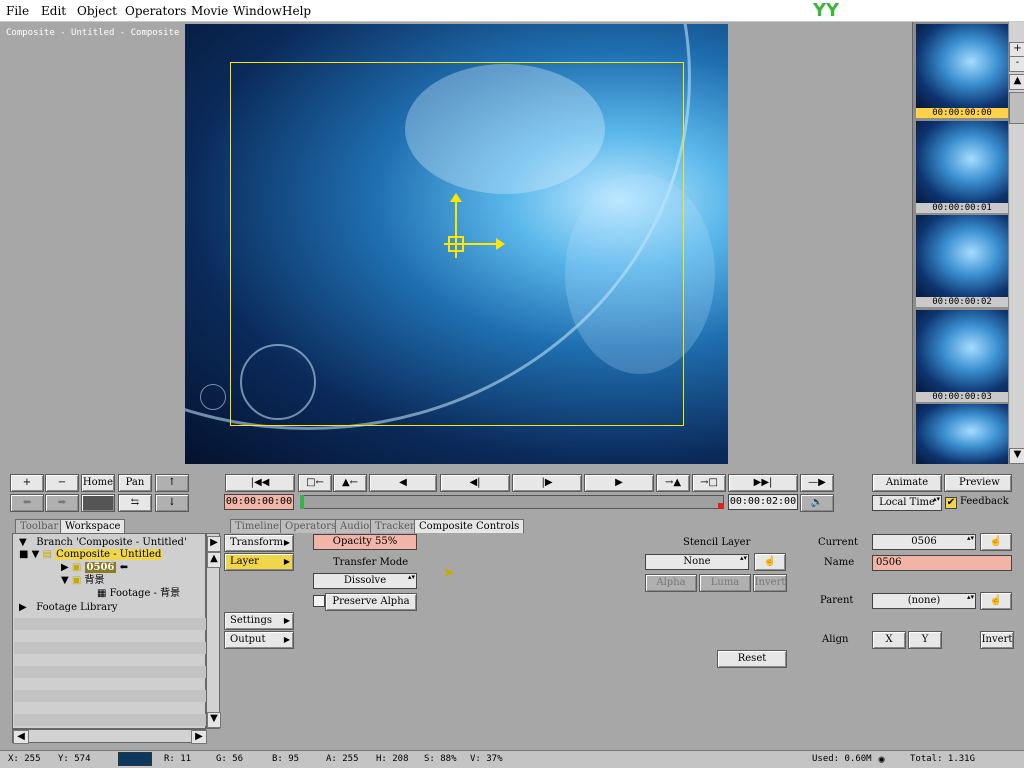 Image resolution: width=1024 pixels, height=768 pixels. I want to click on thumbnail-scrollbar: + - ▲ ▼, so click(1016, 243).